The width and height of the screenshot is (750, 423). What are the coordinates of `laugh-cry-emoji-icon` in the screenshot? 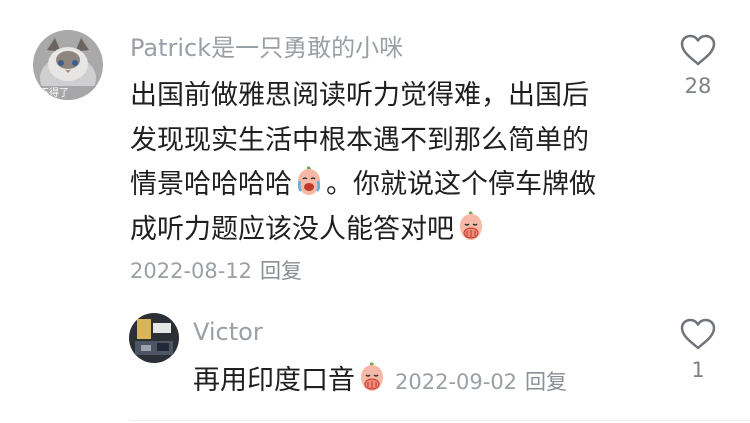 It's located at (309, 182).